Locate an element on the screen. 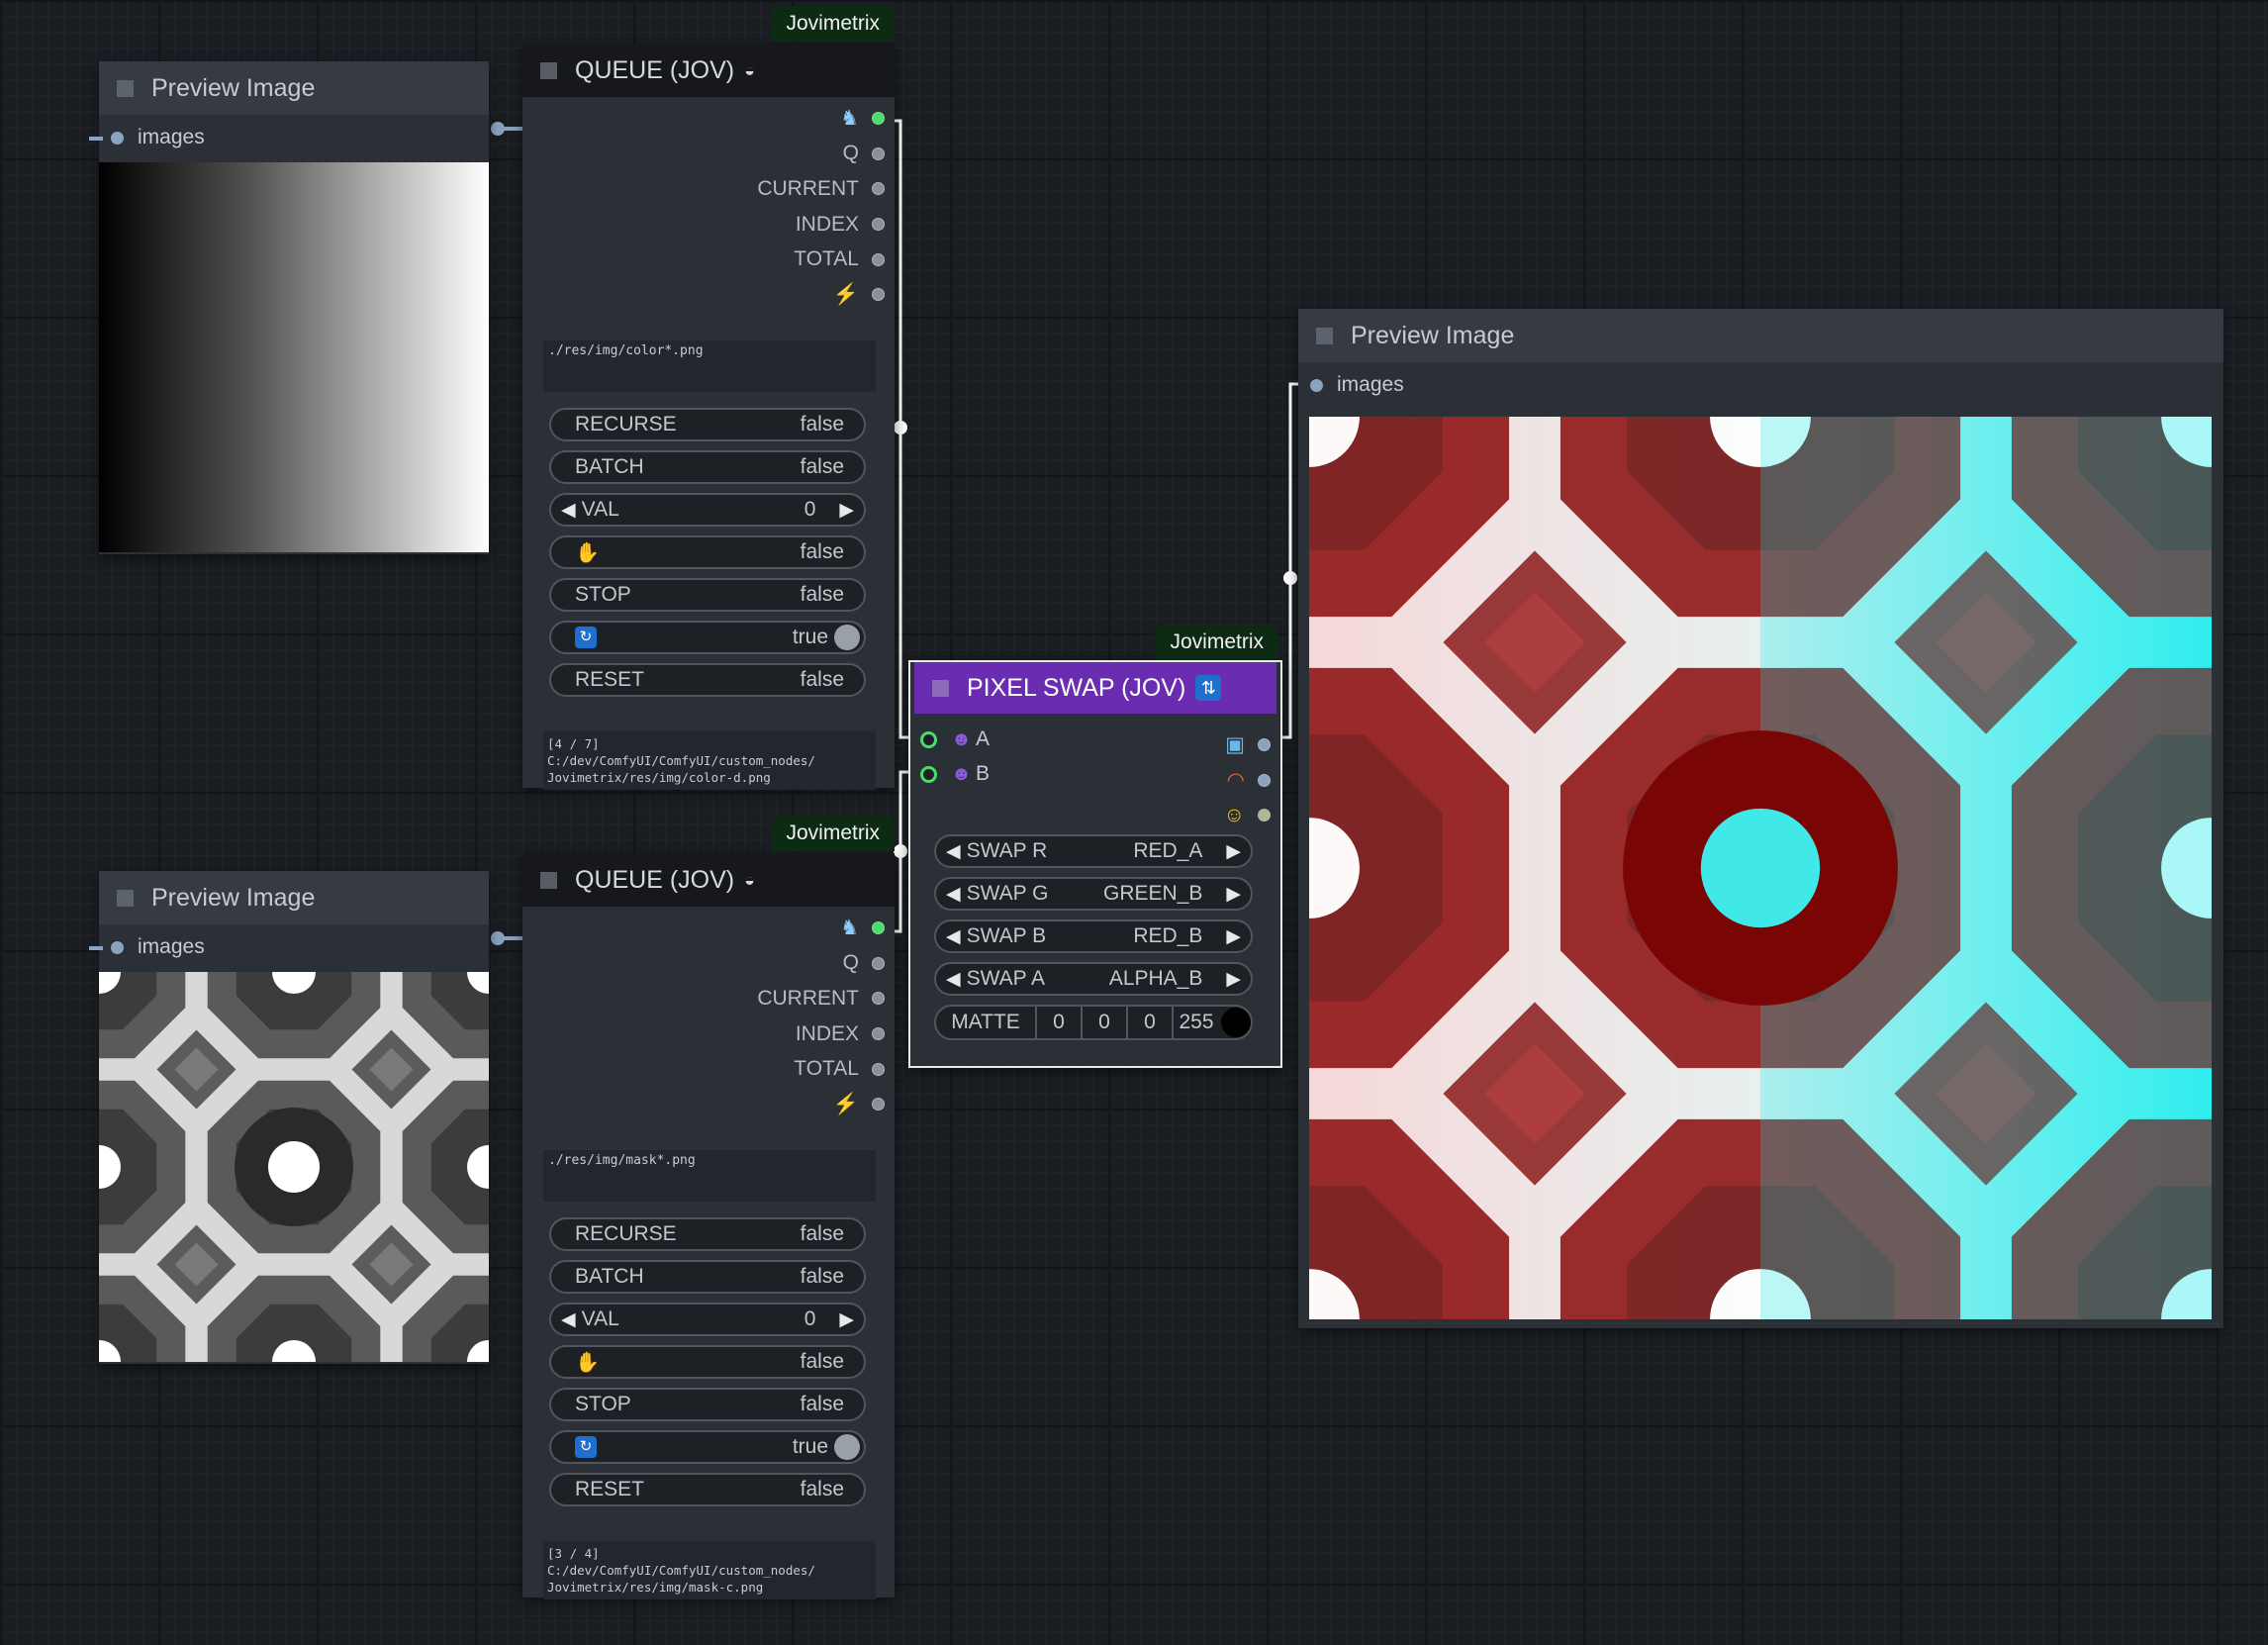  matte-g: 0 is located at coordinates (1105, 1023).